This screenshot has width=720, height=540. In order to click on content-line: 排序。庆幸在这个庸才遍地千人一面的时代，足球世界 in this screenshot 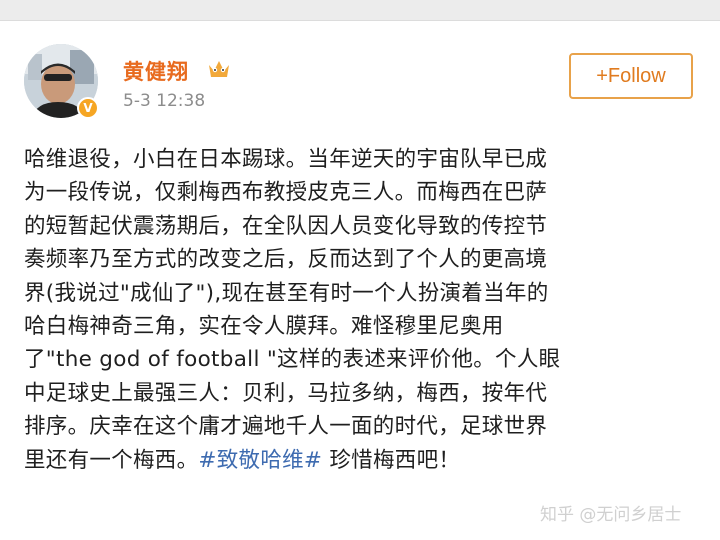, I will do `click(286, 427)`.